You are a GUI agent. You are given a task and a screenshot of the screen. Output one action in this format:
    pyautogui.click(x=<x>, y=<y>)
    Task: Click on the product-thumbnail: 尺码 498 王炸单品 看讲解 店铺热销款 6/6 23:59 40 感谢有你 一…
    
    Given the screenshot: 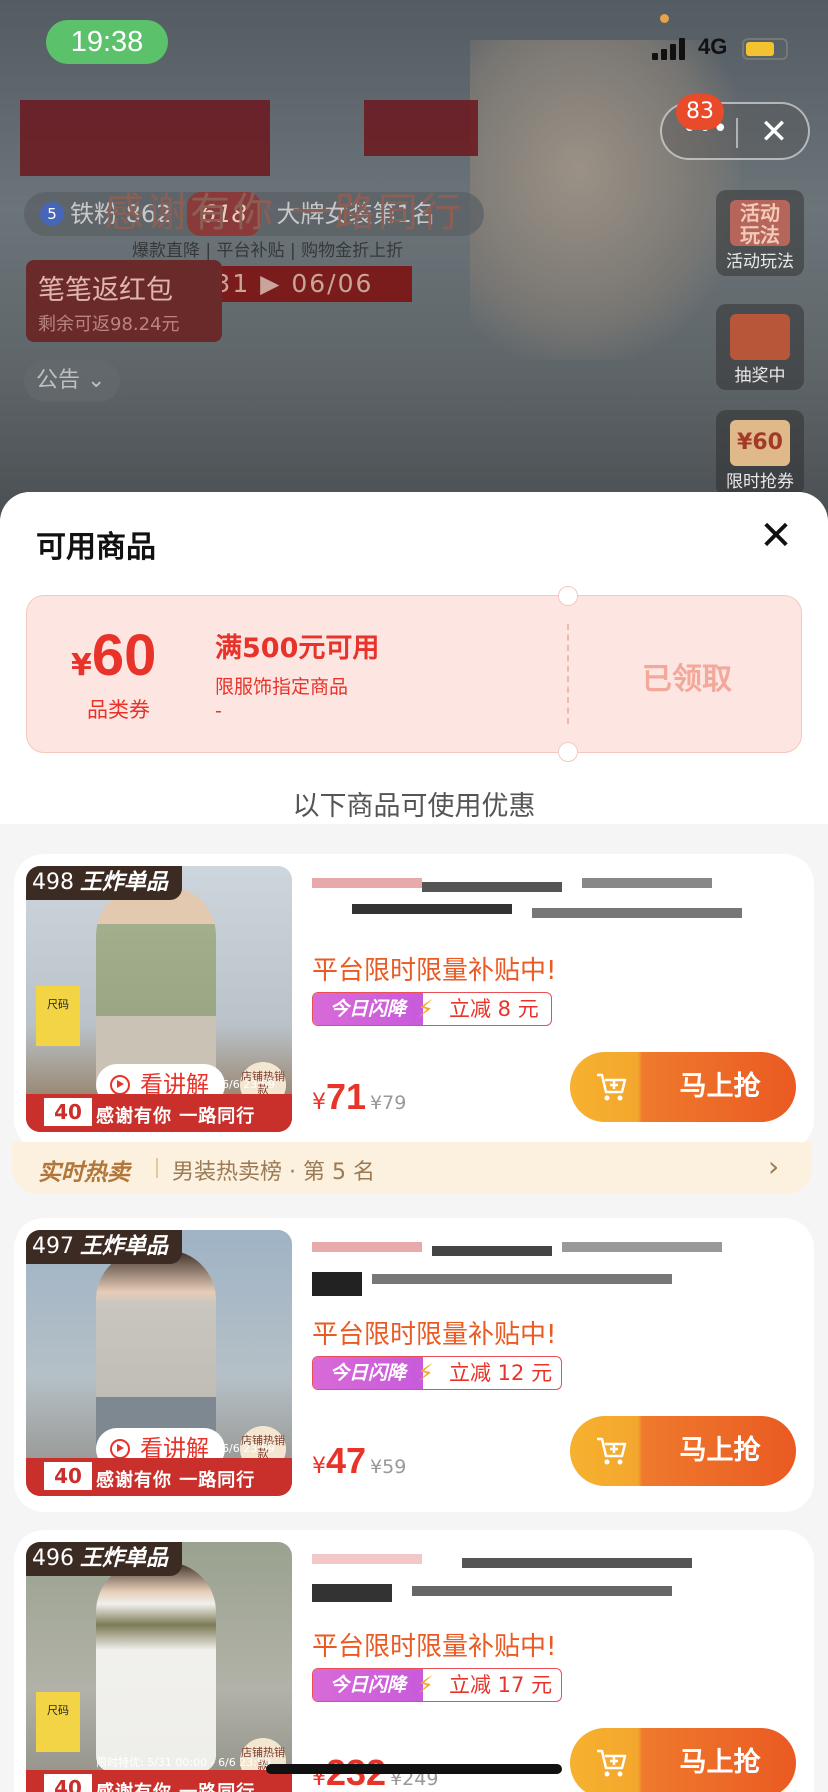 What is the action you would take?
    pyautogui.click(x=159, y=999)
    